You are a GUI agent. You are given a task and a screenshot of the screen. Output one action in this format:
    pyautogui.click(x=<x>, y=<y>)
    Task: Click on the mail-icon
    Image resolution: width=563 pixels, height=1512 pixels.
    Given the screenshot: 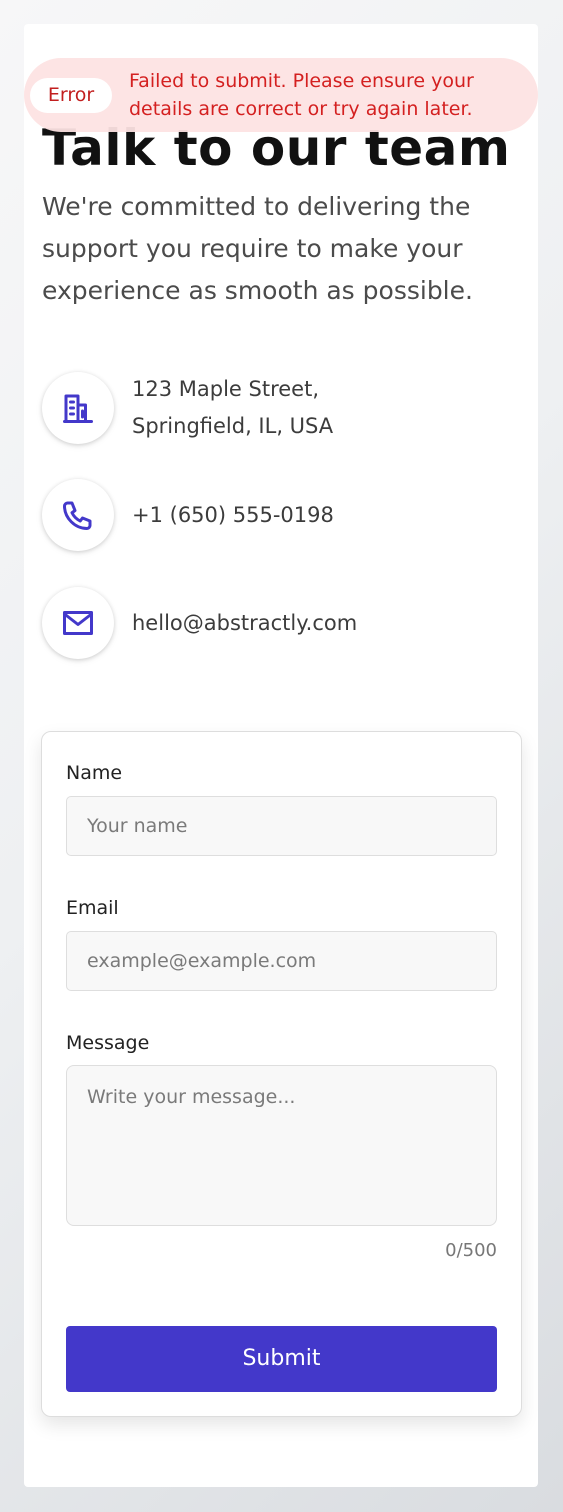 What is the action you would take?
    pyautogui.click(x=78, y=623)
    